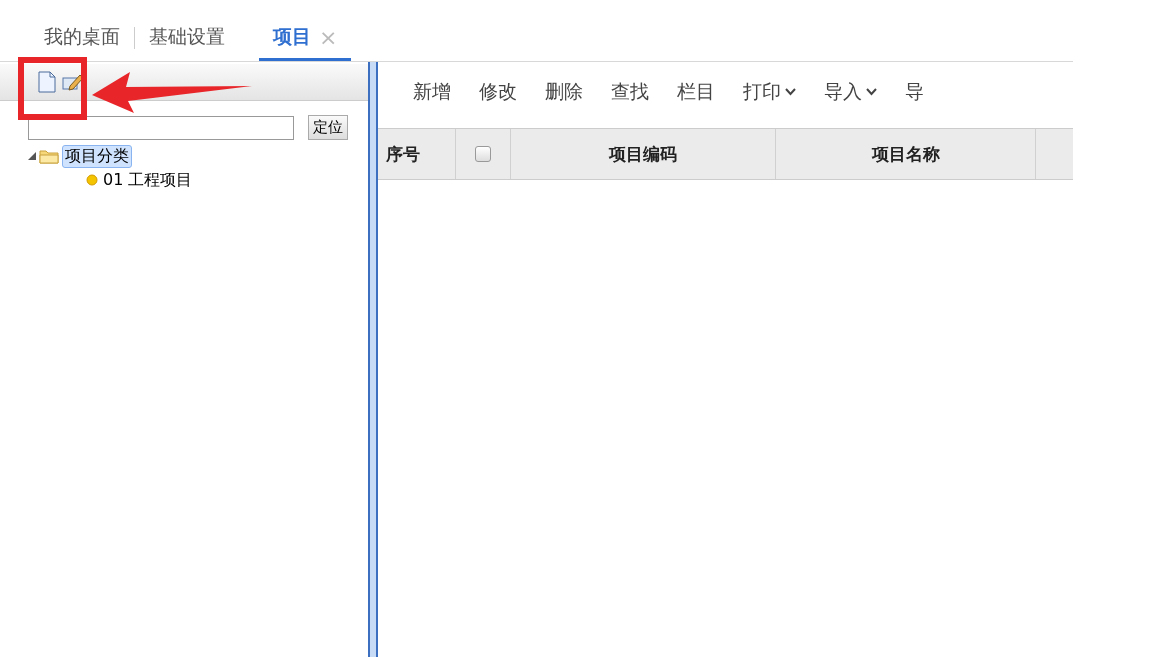  Describe the element at coordinates (914, 92) in the screenshot. I see `toolbar-button: 导` at that location.